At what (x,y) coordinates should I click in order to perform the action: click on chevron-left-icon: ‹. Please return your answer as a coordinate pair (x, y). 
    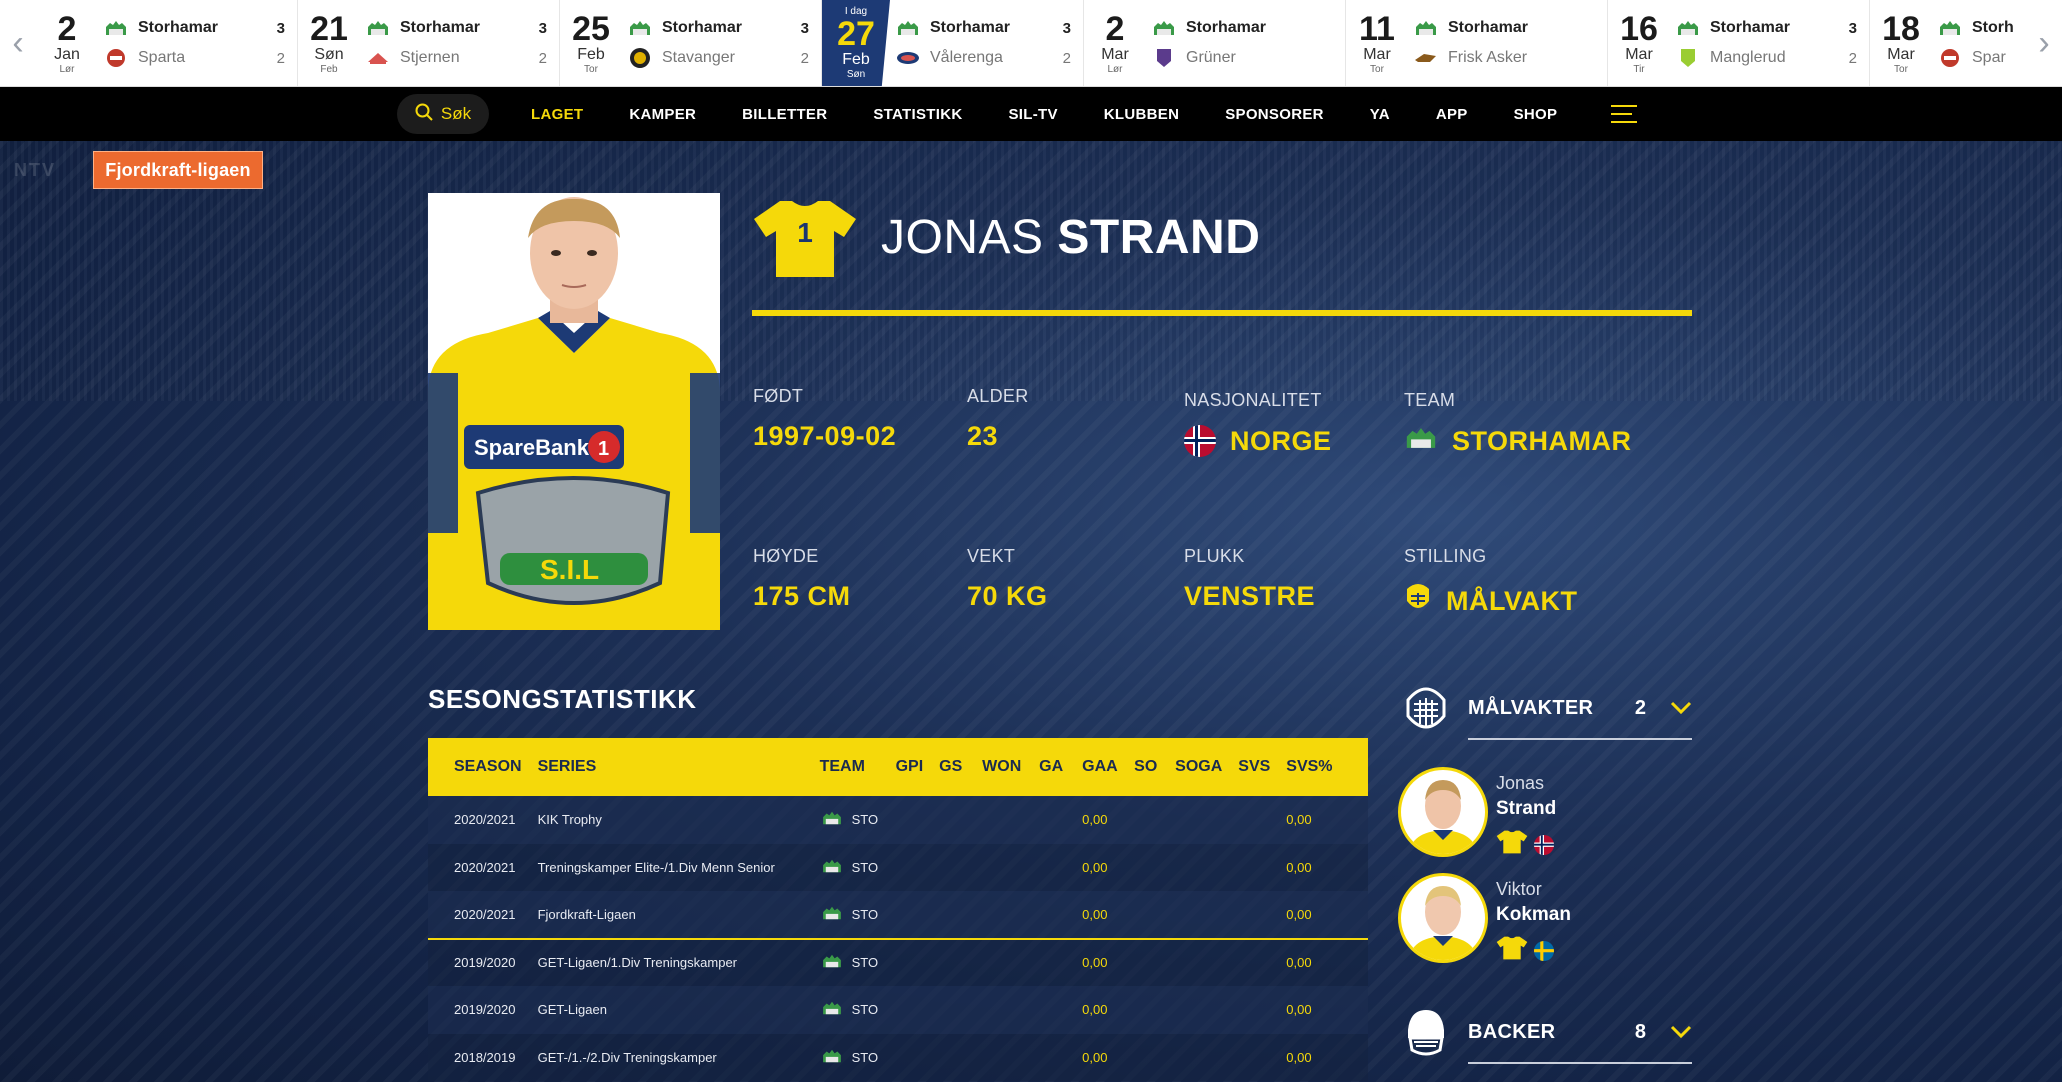
    Looking at the image, I should click on (18, 43).